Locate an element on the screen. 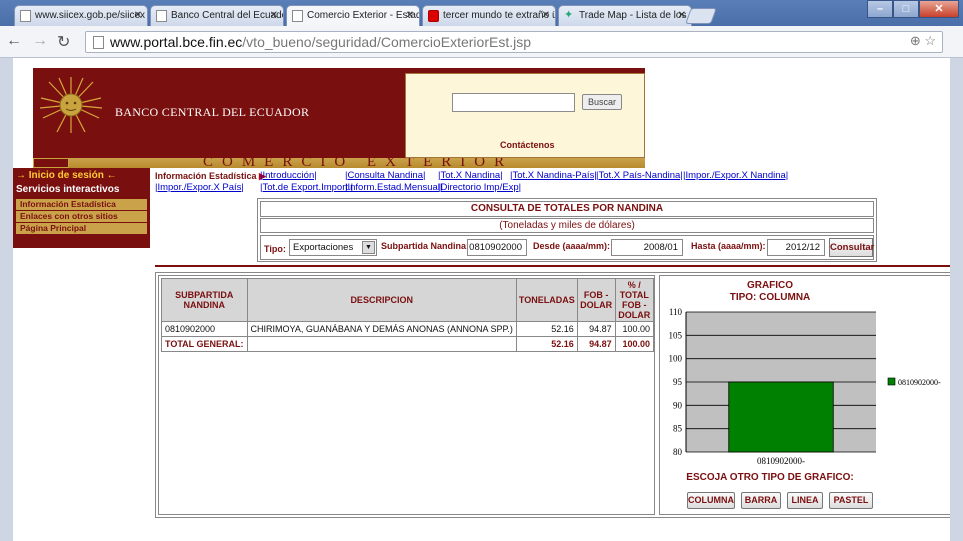 This screenshot has height=541, width=963. chart-type-barra-button: BARRA is located at coordinates (761, 500).